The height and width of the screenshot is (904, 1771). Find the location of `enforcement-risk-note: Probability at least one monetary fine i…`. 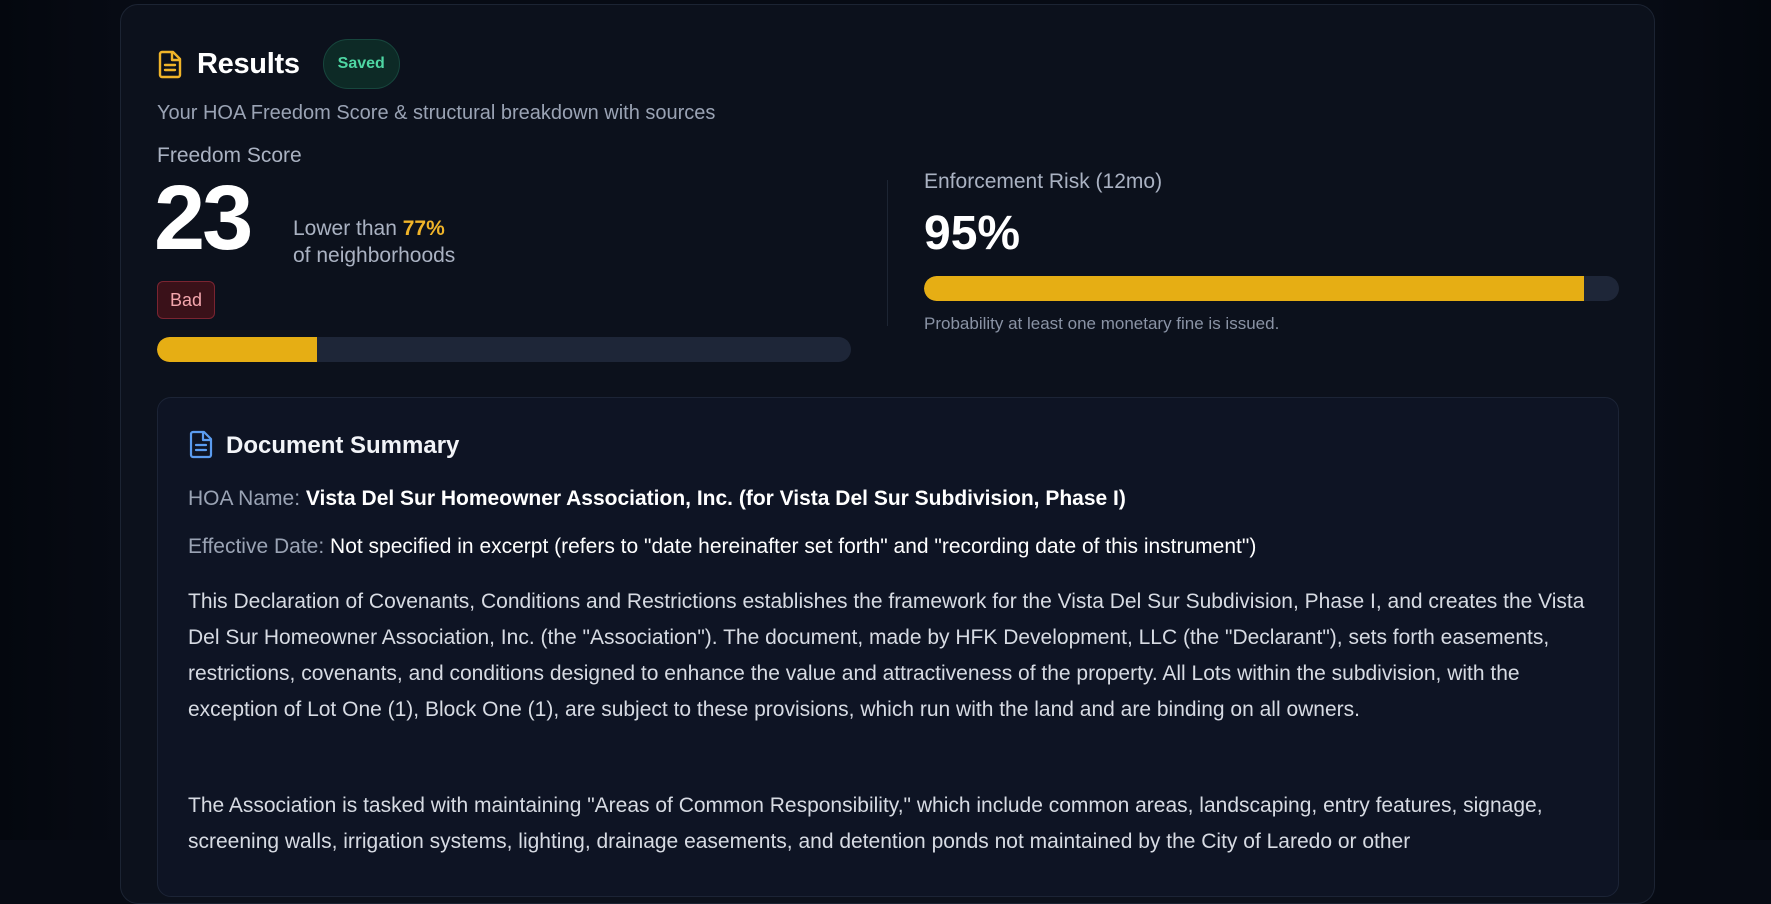

enforcement-risk-note: Probability at least one monetary fine i… is located at coordinates (1102, 323).